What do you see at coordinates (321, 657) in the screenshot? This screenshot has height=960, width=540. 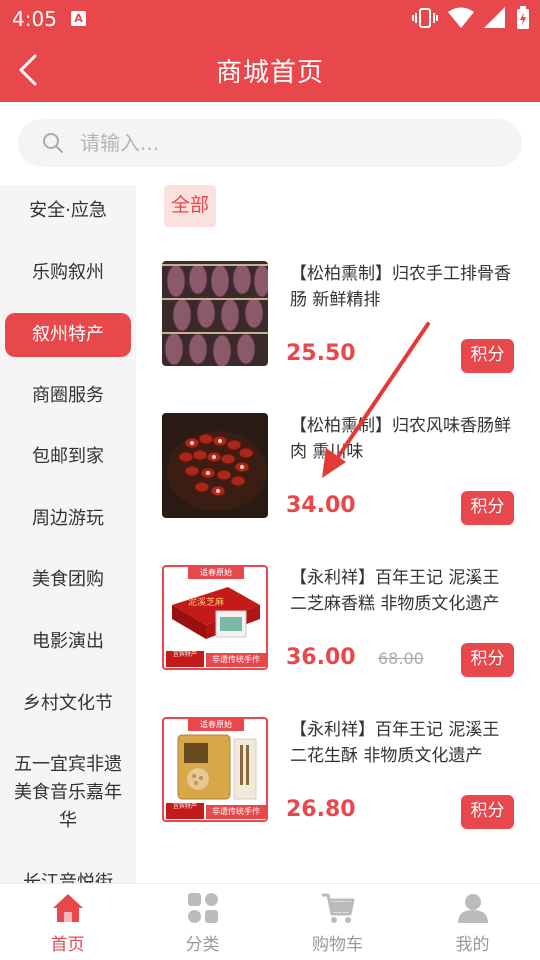 I see `product-price: 36.00` at bounding box center [321, 657].